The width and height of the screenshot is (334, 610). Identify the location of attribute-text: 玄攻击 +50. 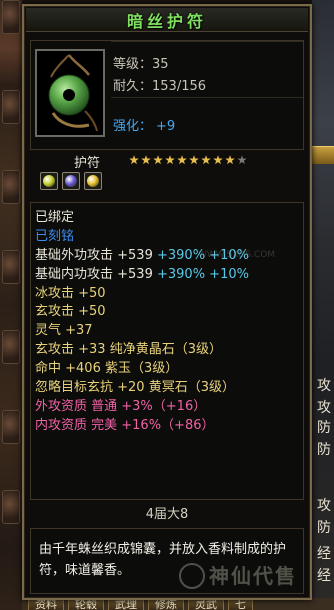
(70, 312).